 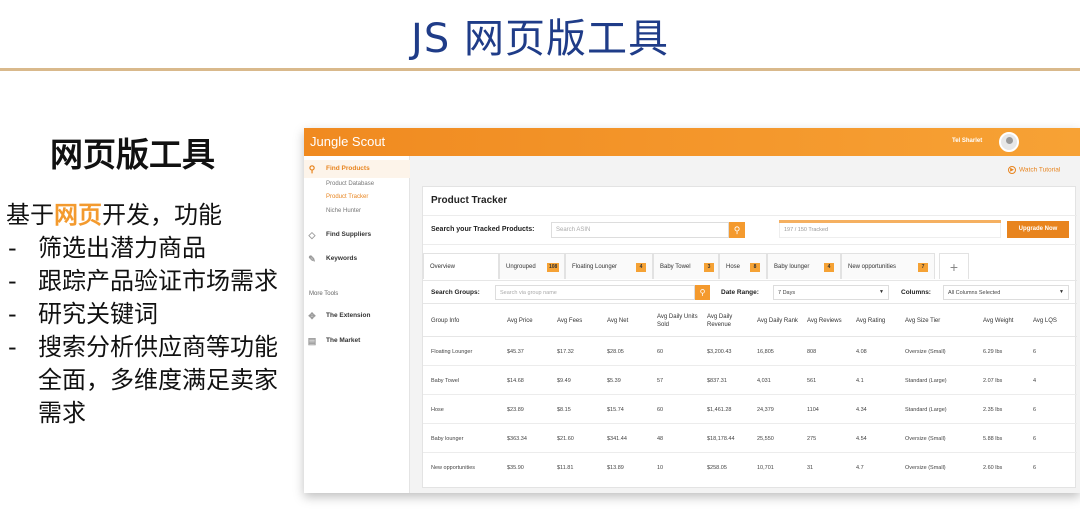 I want to click on intro-before: 基于, so click(x=30, y=215).